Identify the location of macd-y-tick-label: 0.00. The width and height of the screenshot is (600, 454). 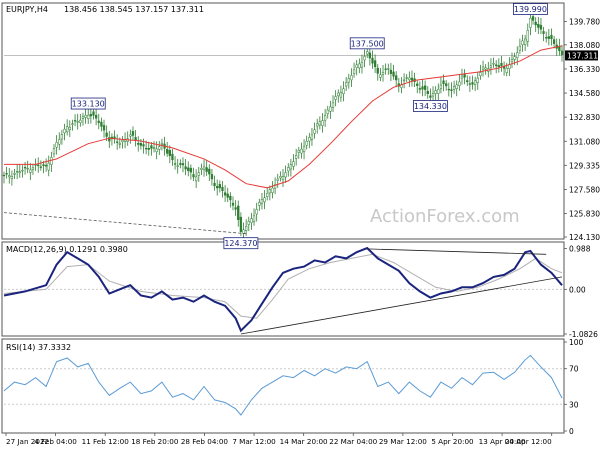
(577, 289).